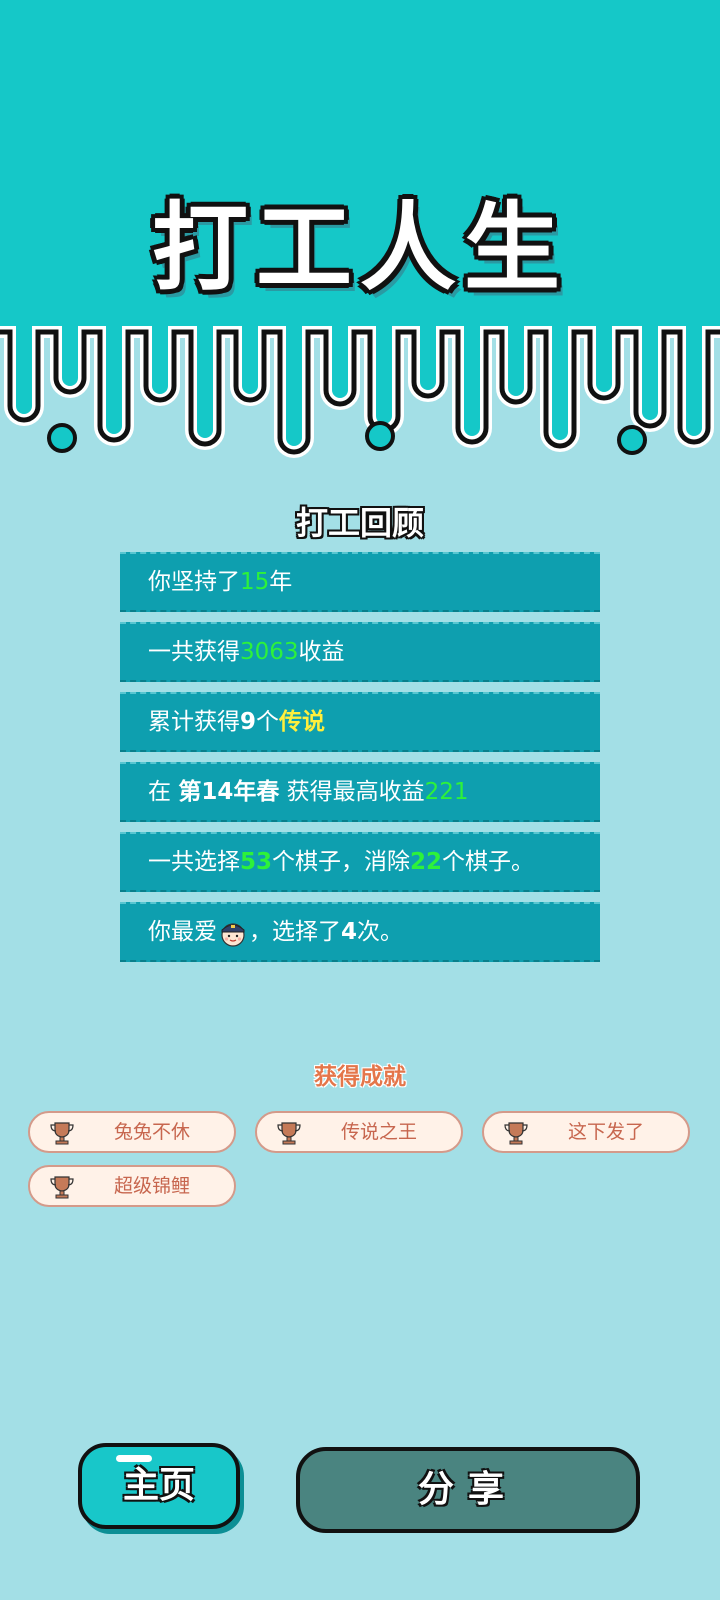  What do you see at coordinates (233, 934) in the screenshot?
I see `police-officer-icon` at bounding box center [233, 934].